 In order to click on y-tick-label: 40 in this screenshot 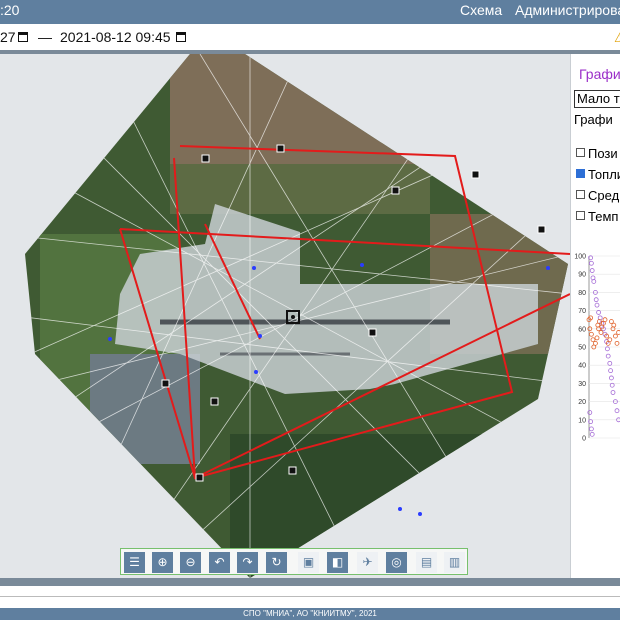, I will do `click(582, 366)`.